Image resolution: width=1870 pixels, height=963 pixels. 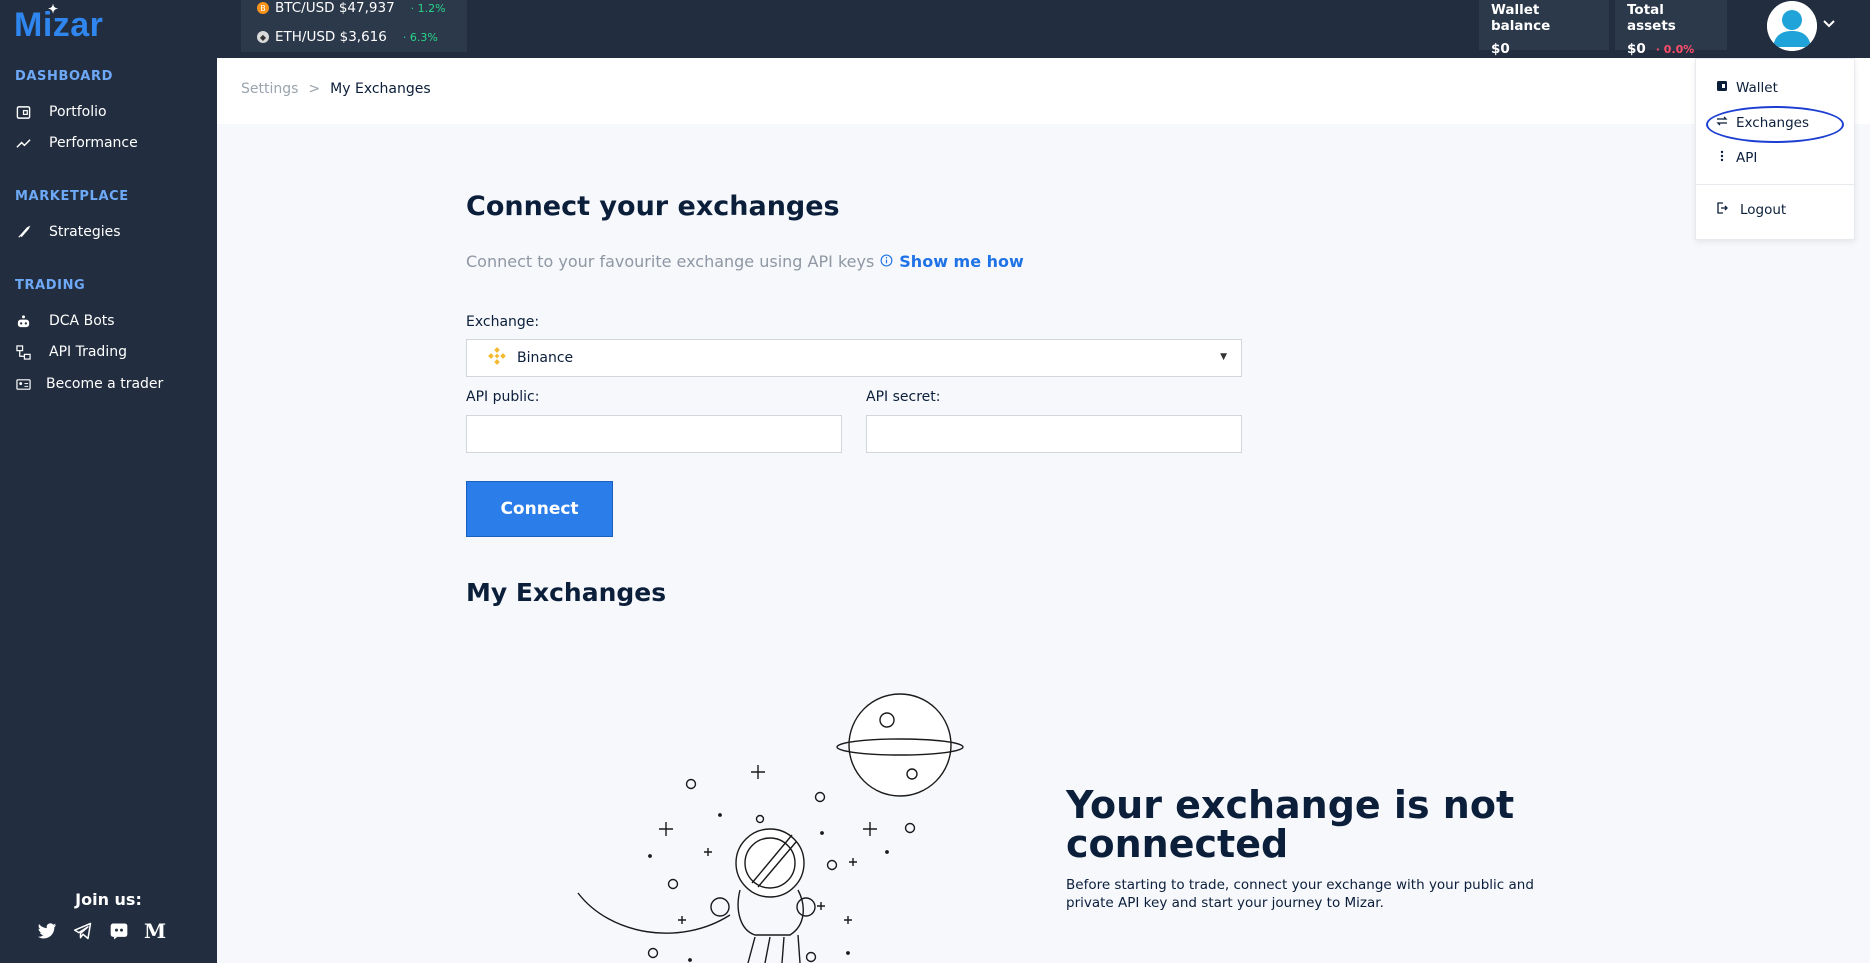 What do you see at coordinates (854, 358) in the screenshot?
I see `exchange-select: Binance ▼` at bounding box center [854, 358].